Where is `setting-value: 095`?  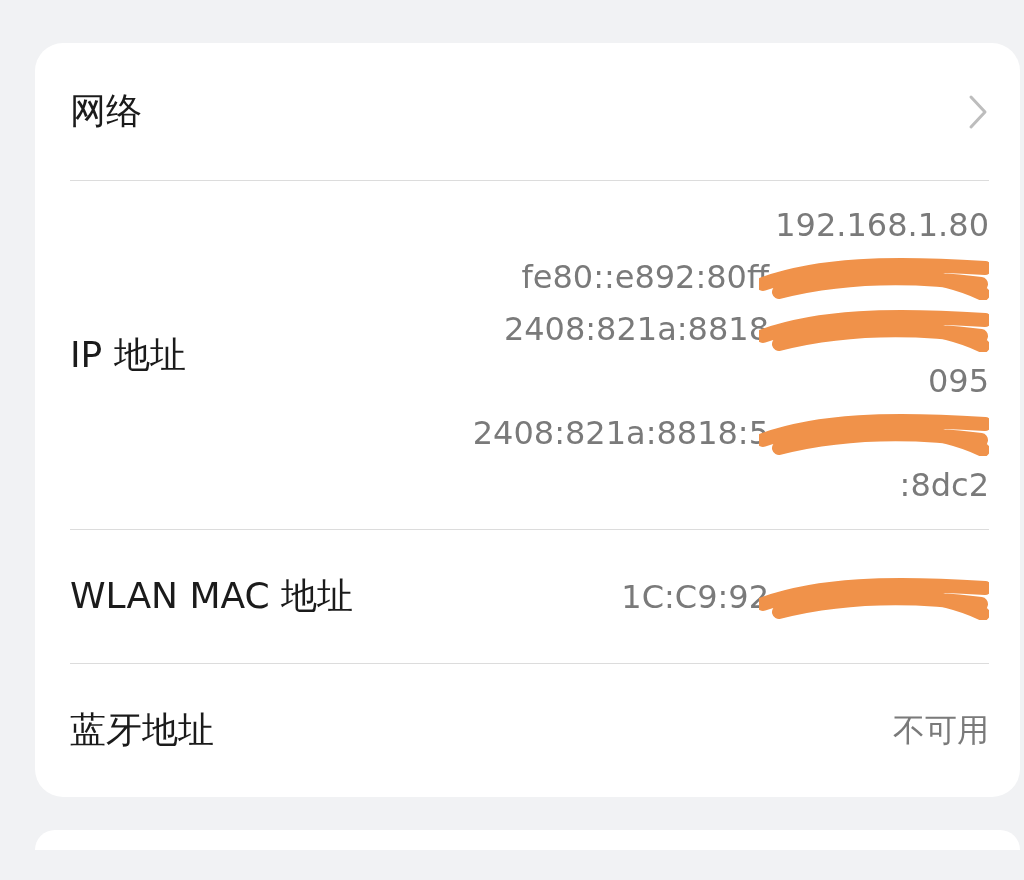
setting-value: 095 is located at coordinates (958, 381).